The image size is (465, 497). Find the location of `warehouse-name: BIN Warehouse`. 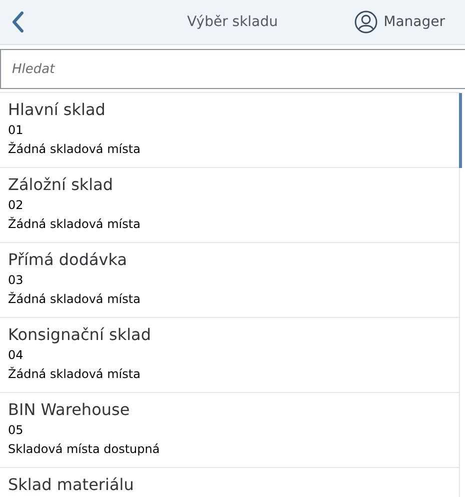

warehouse-name: BIN Warehouse is located at coordinates (69, 410).